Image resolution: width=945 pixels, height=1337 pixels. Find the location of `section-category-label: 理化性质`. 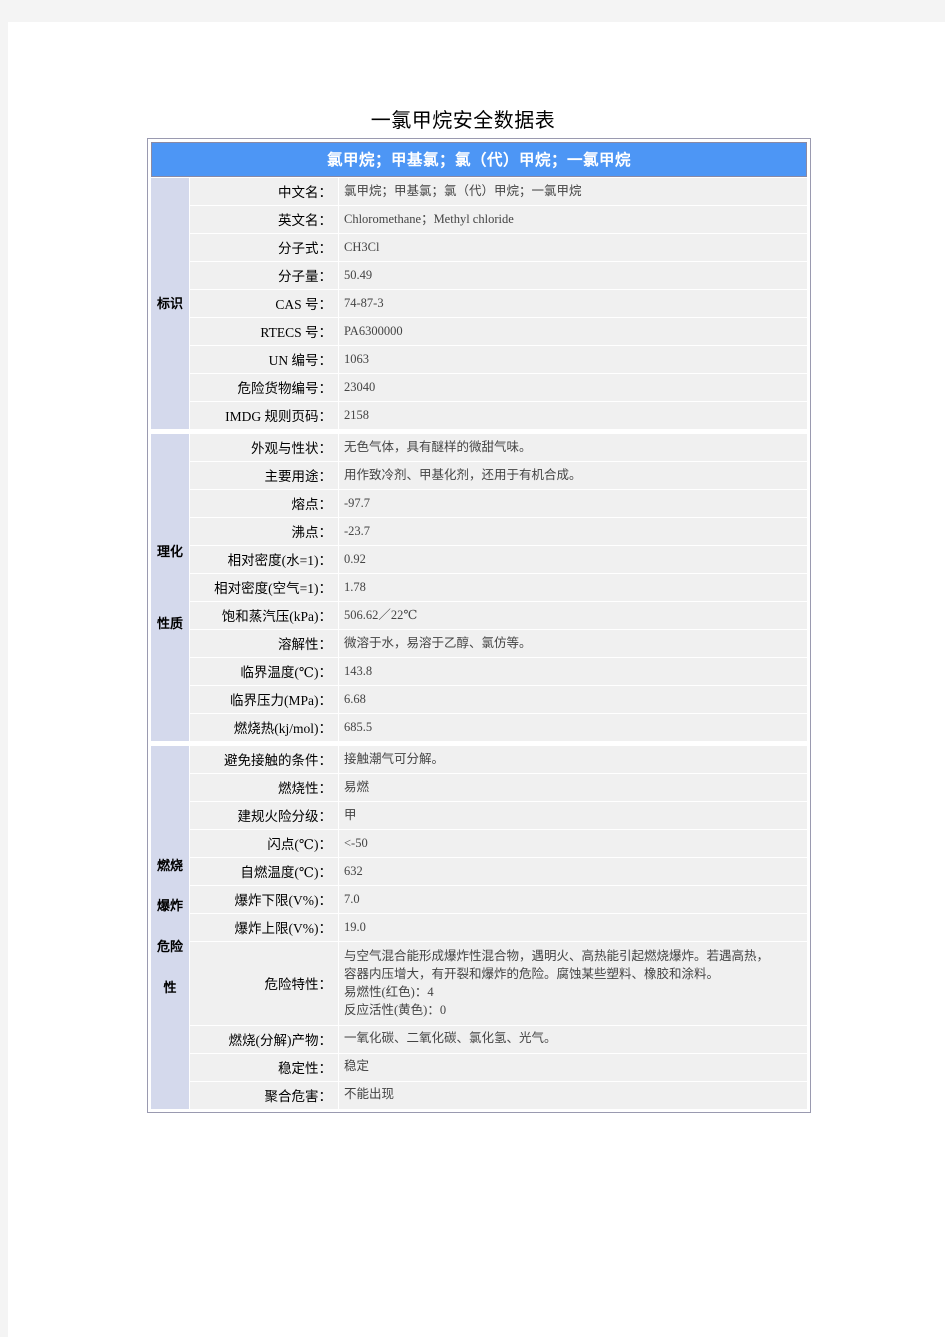

section-category-label: 理化性质 is located at coordinates (170, 587).